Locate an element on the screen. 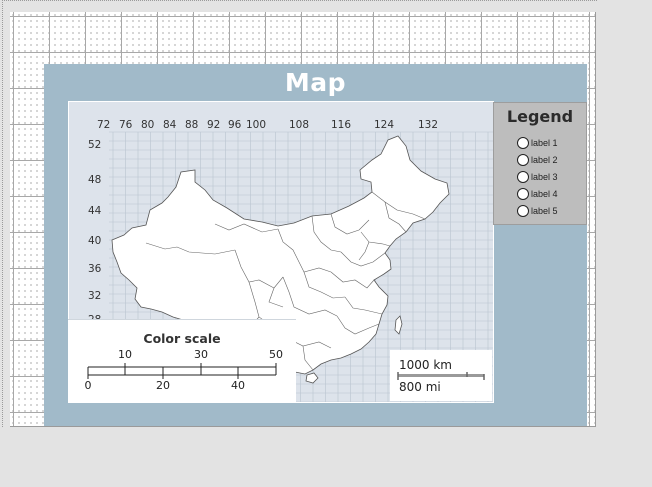 This screenshot has width=652, height=487. longitude-label: 124 is located at coordinates (384, 125).